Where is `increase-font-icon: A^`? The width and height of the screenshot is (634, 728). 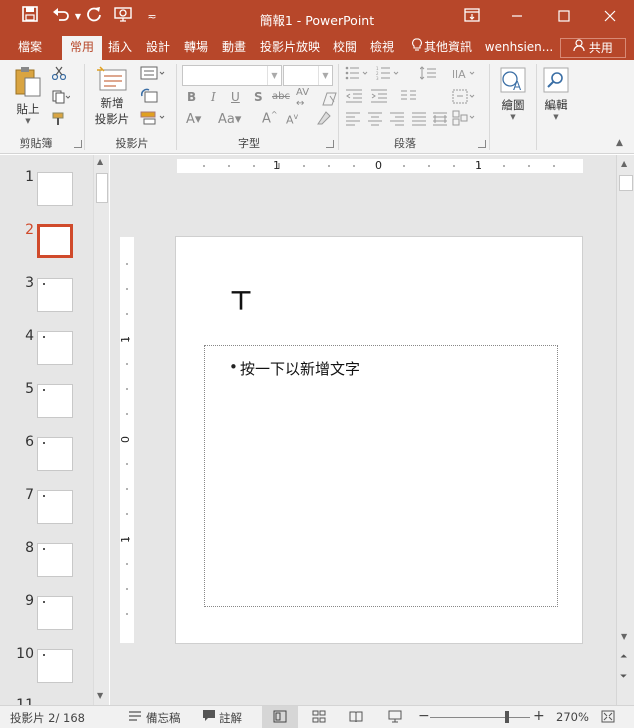 increase-font-icon: A^ is located at coordinates (270, 118).